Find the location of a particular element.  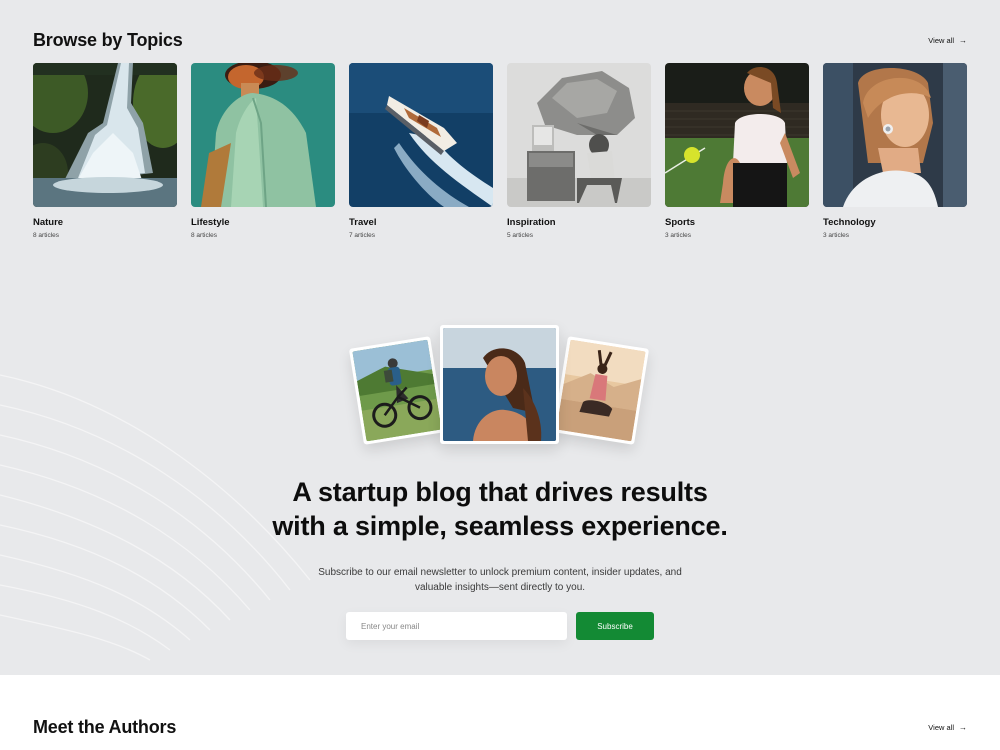

person-green-jacket-image is located at coordinates (263, 135).